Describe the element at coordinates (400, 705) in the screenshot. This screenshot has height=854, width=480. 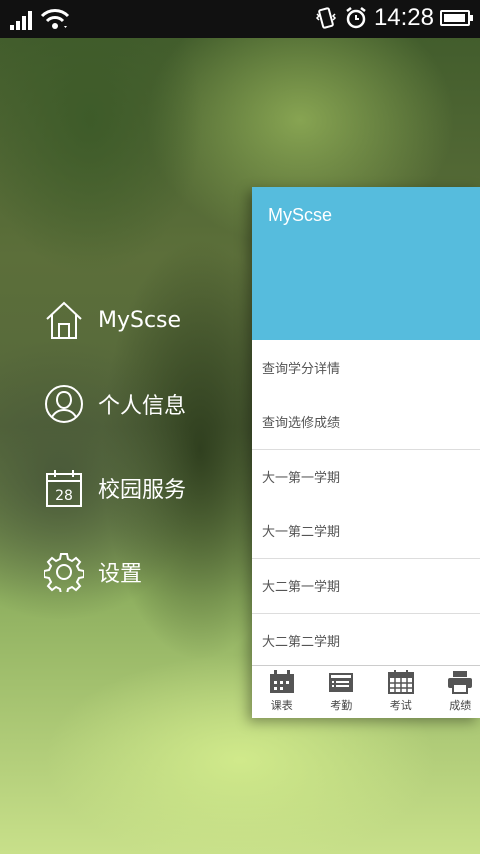
I see `tab-label: 考试` at that location.